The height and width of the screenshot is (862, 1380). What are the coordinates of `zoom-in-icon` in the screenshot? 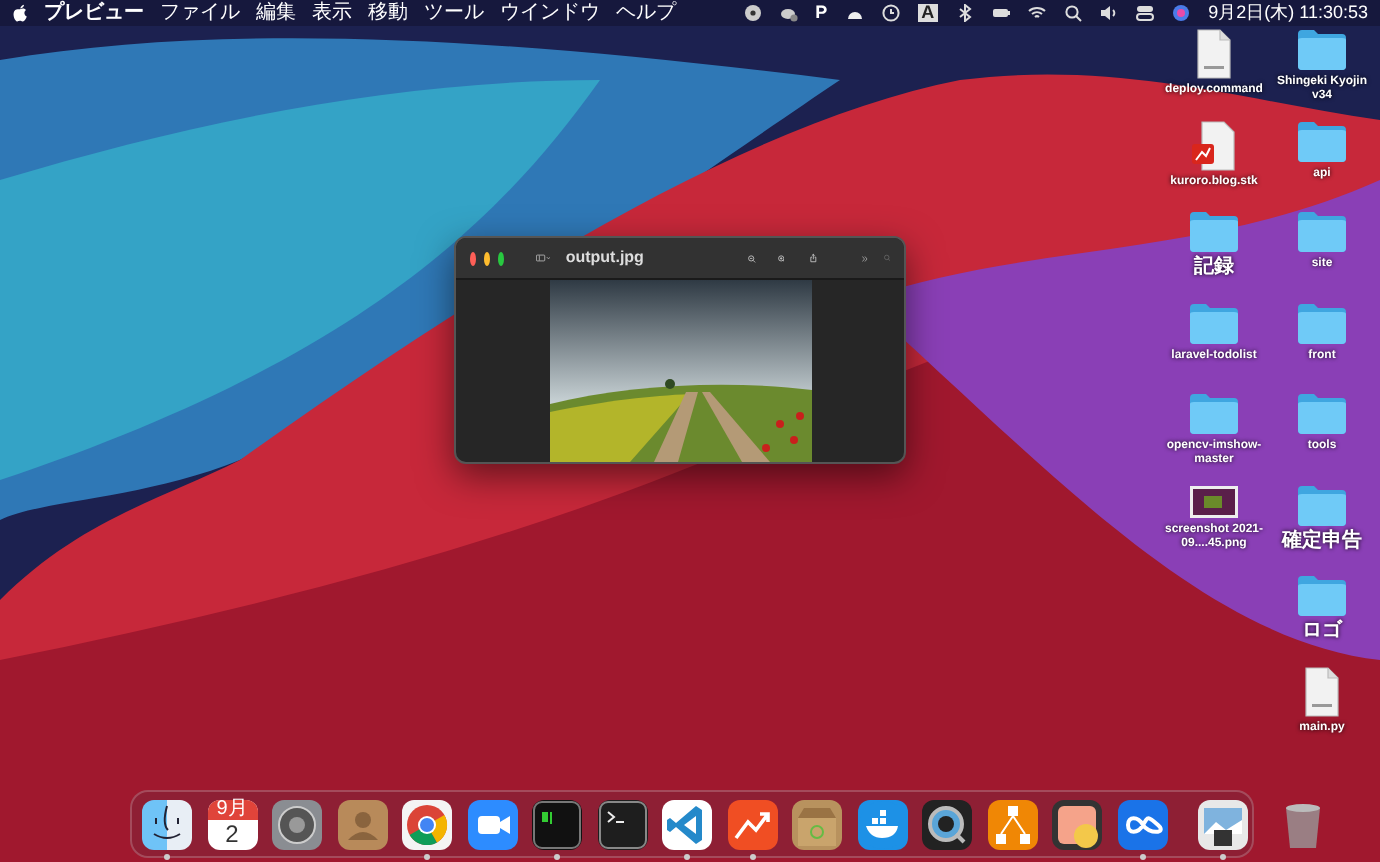 It's located at (781, 258).